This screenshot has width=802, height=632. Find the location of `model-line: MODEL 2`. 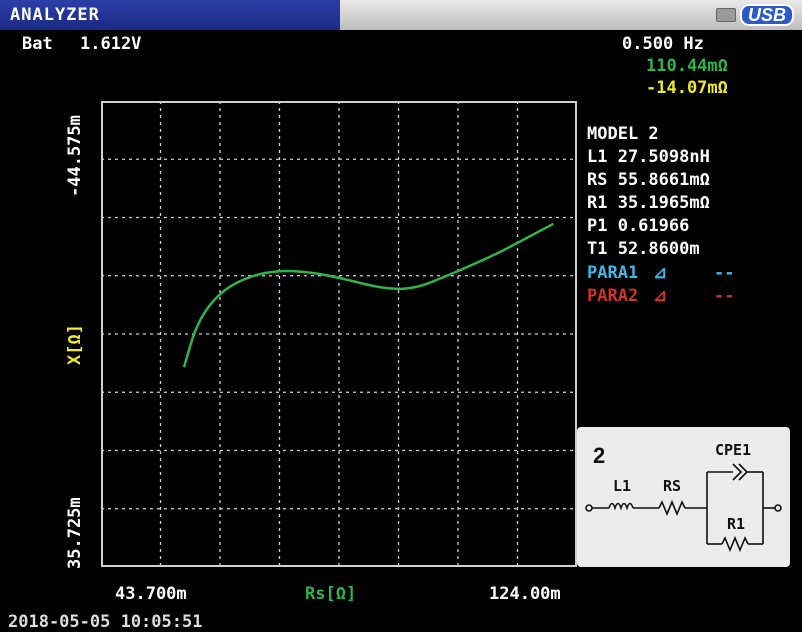

model-line: MODEL 2 is located at coordinates (623, 134).